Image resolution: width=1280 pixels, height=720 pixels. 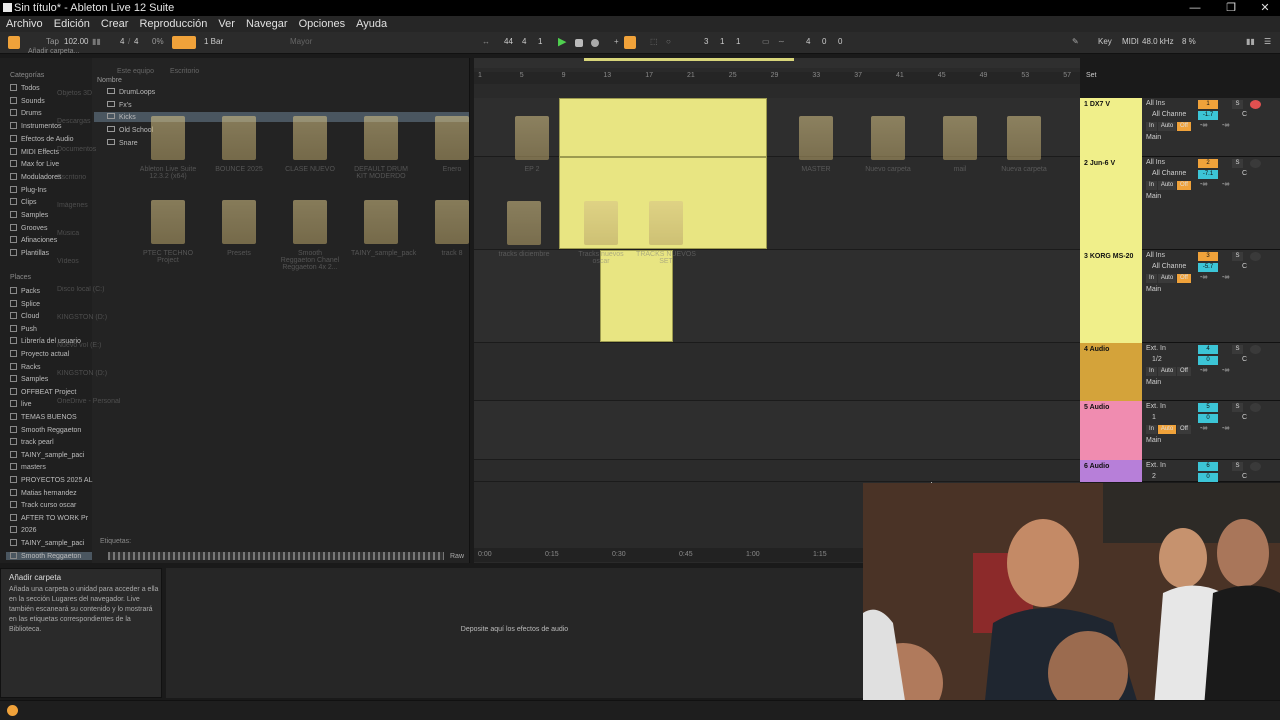 I want to click on key-select: Mayor, so click(x=301, y=41).